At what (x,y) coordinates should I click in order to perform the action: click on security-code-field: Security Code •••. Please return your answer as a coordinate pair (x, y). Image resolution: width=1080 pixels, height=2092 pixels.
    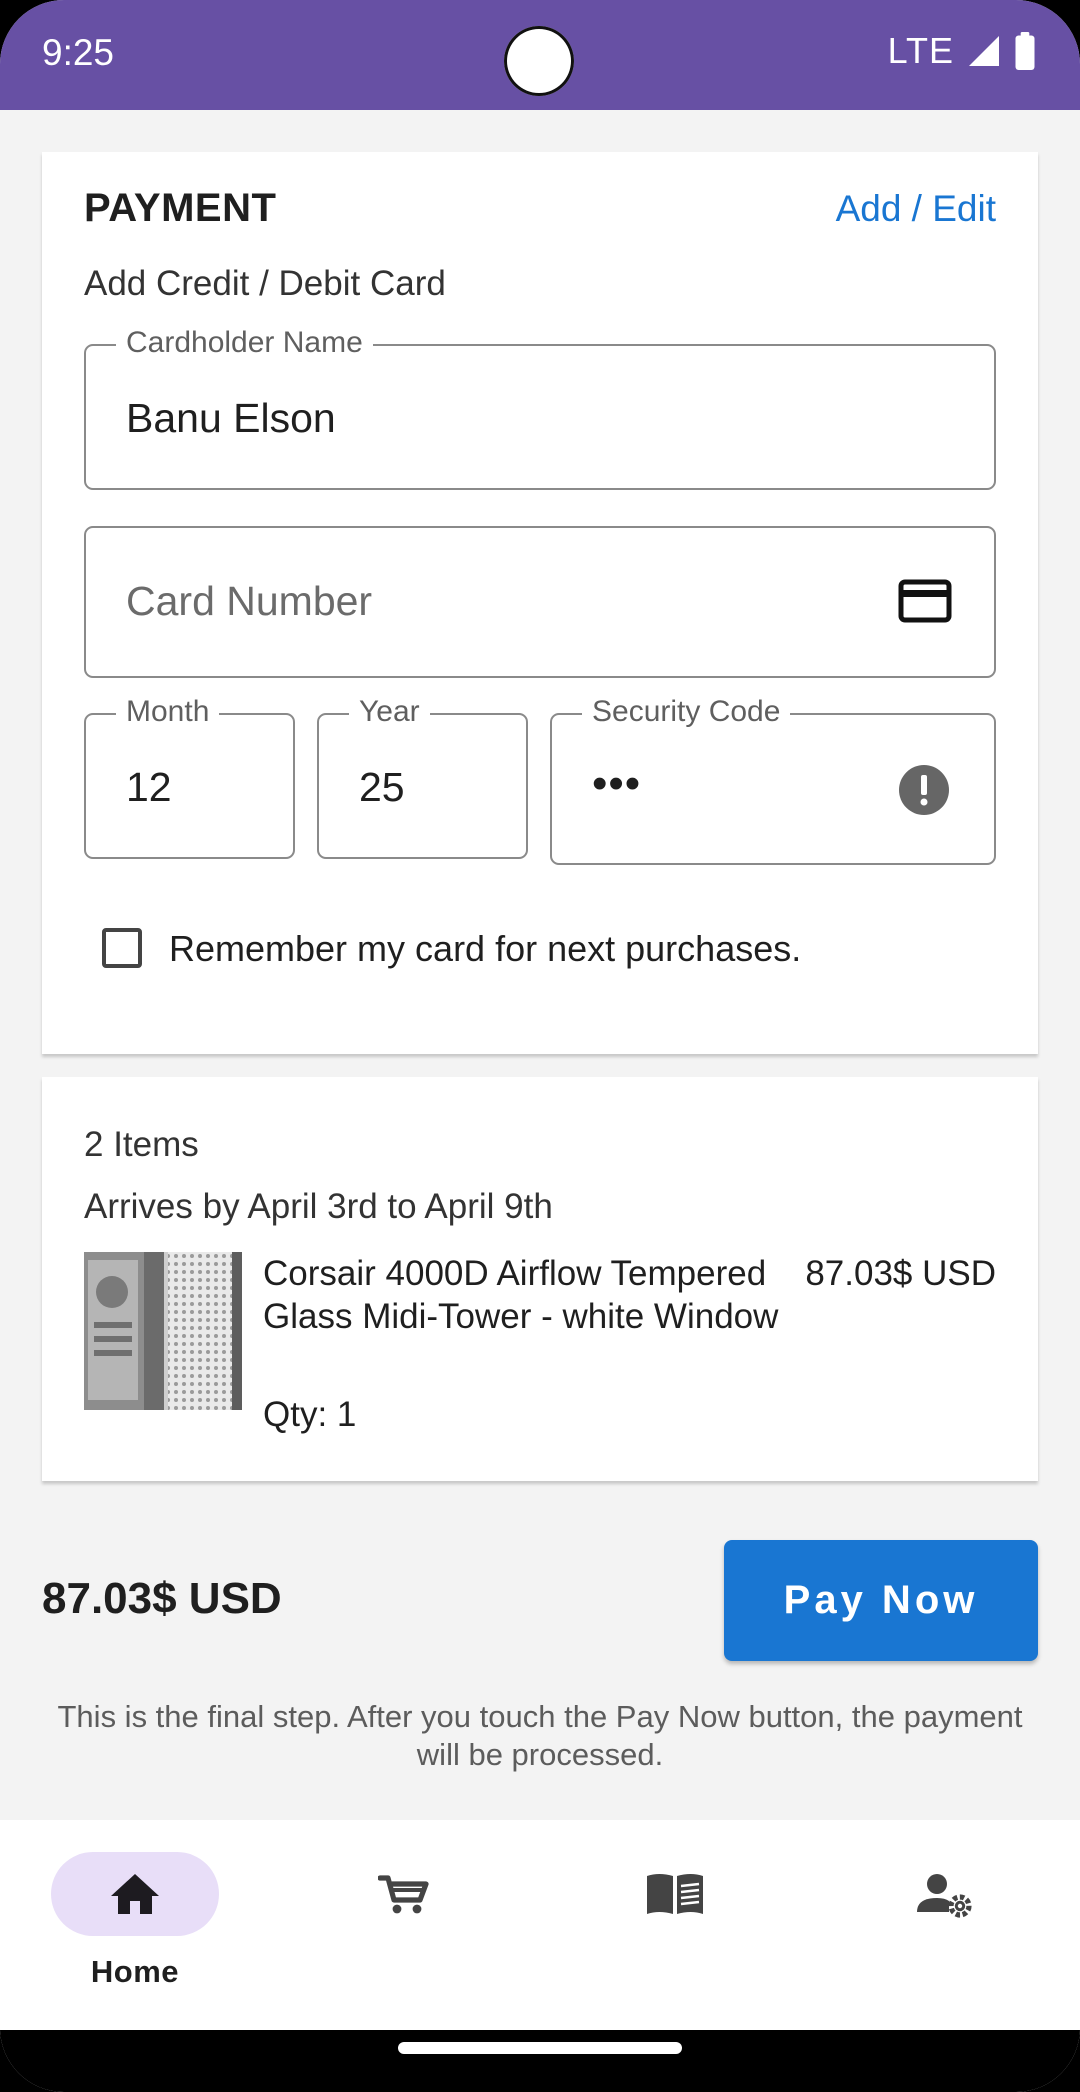
    Looking at the image, I should click on (773, 779).